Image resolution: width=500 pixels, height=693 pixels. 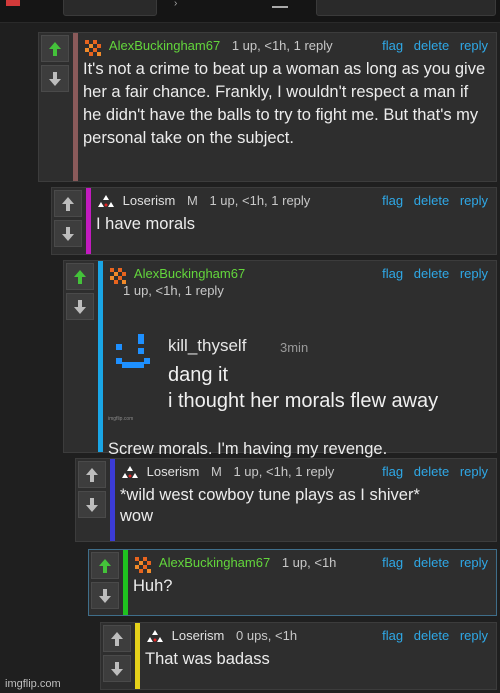 I want to click on comment-meta: 0 ups, <1h, so click(x=267, y=635).